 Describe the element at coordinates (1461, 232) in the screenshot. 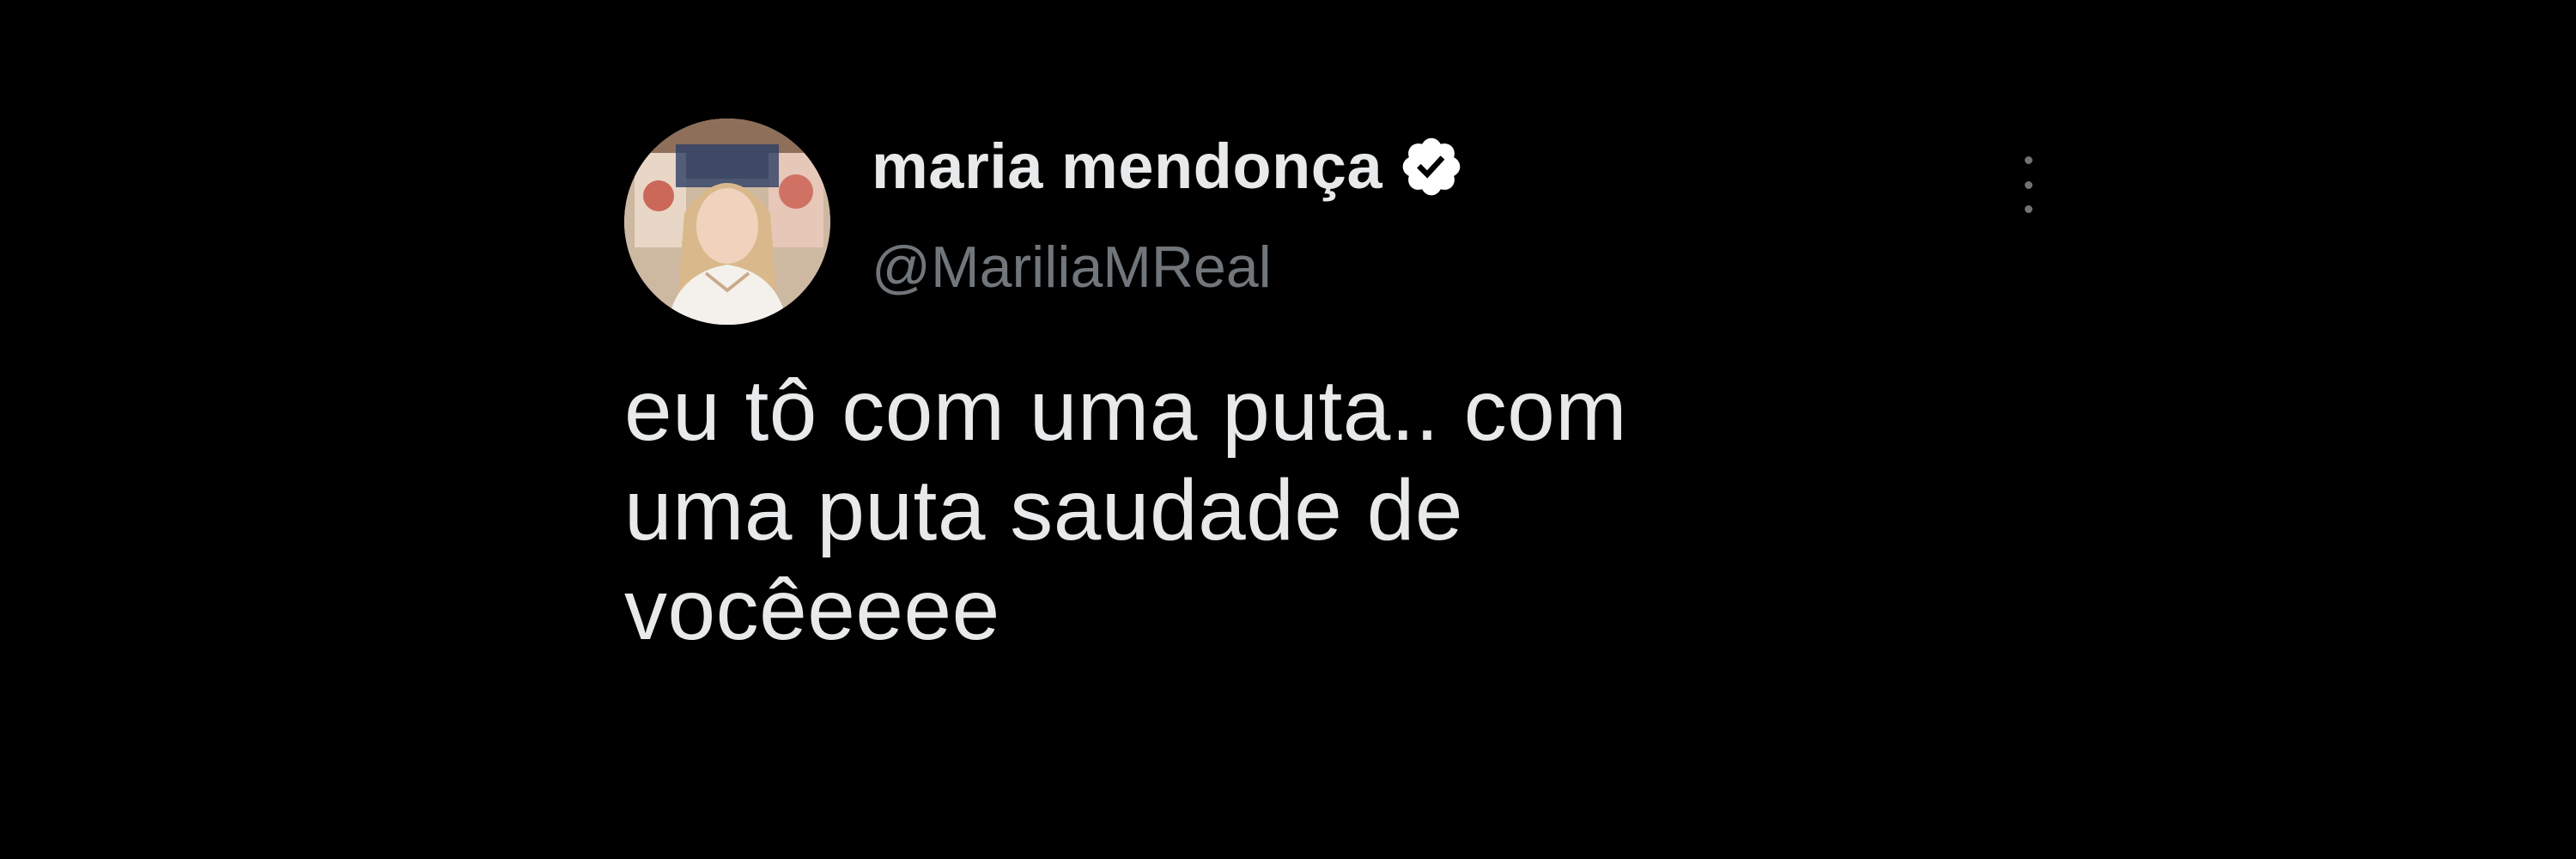

I see `tweet-header: maria mendonça @MariliaMReal` at that location.